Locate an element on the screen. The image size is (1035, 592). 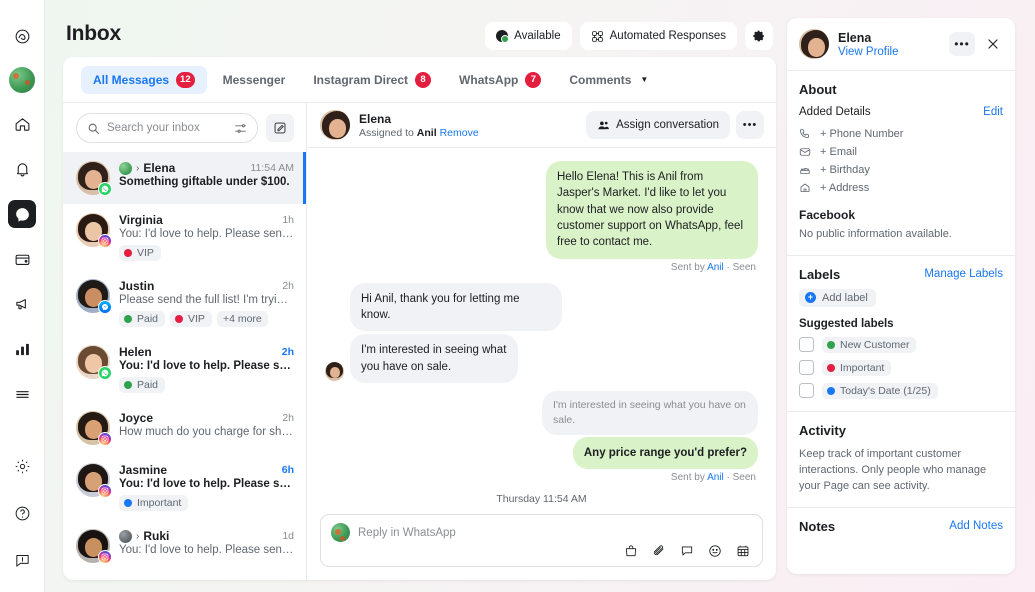
header-actions: Available Automated Responses is located at coordinates (629, 36).